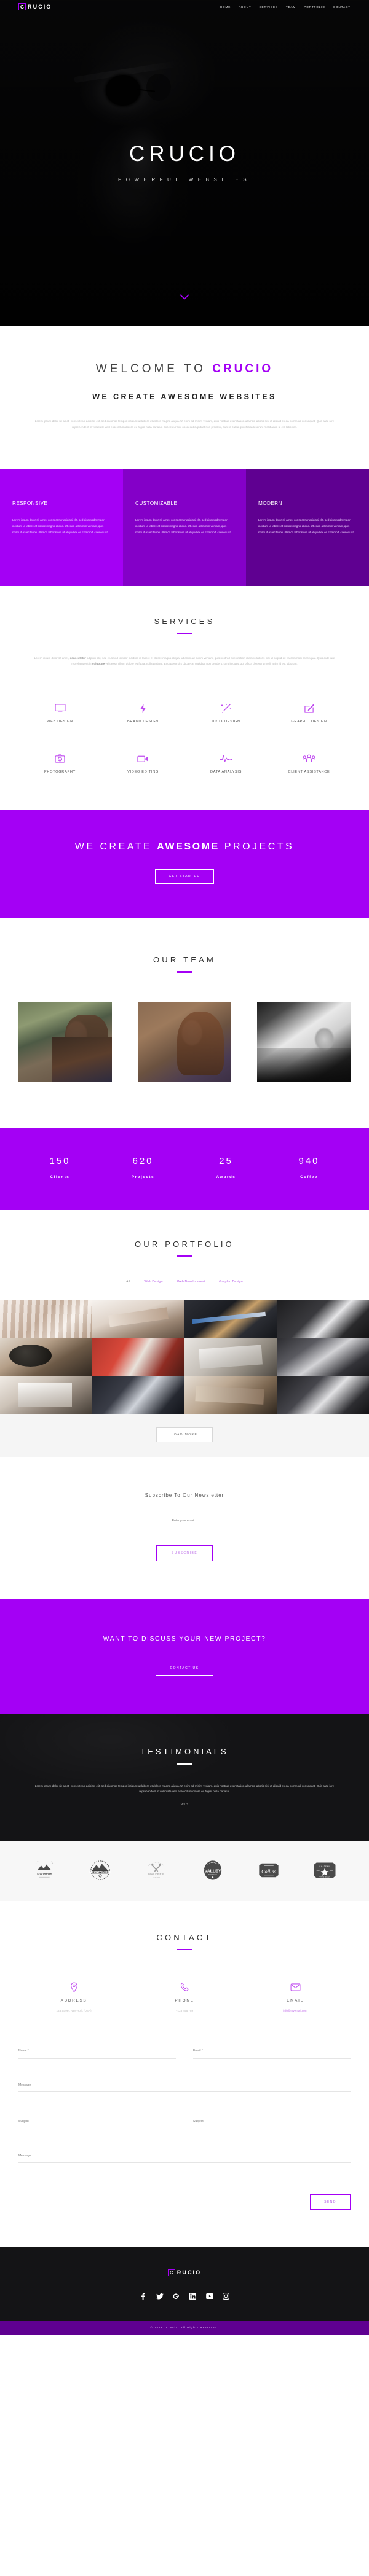  I want to click on youtube-icon, so click(209, 2296).